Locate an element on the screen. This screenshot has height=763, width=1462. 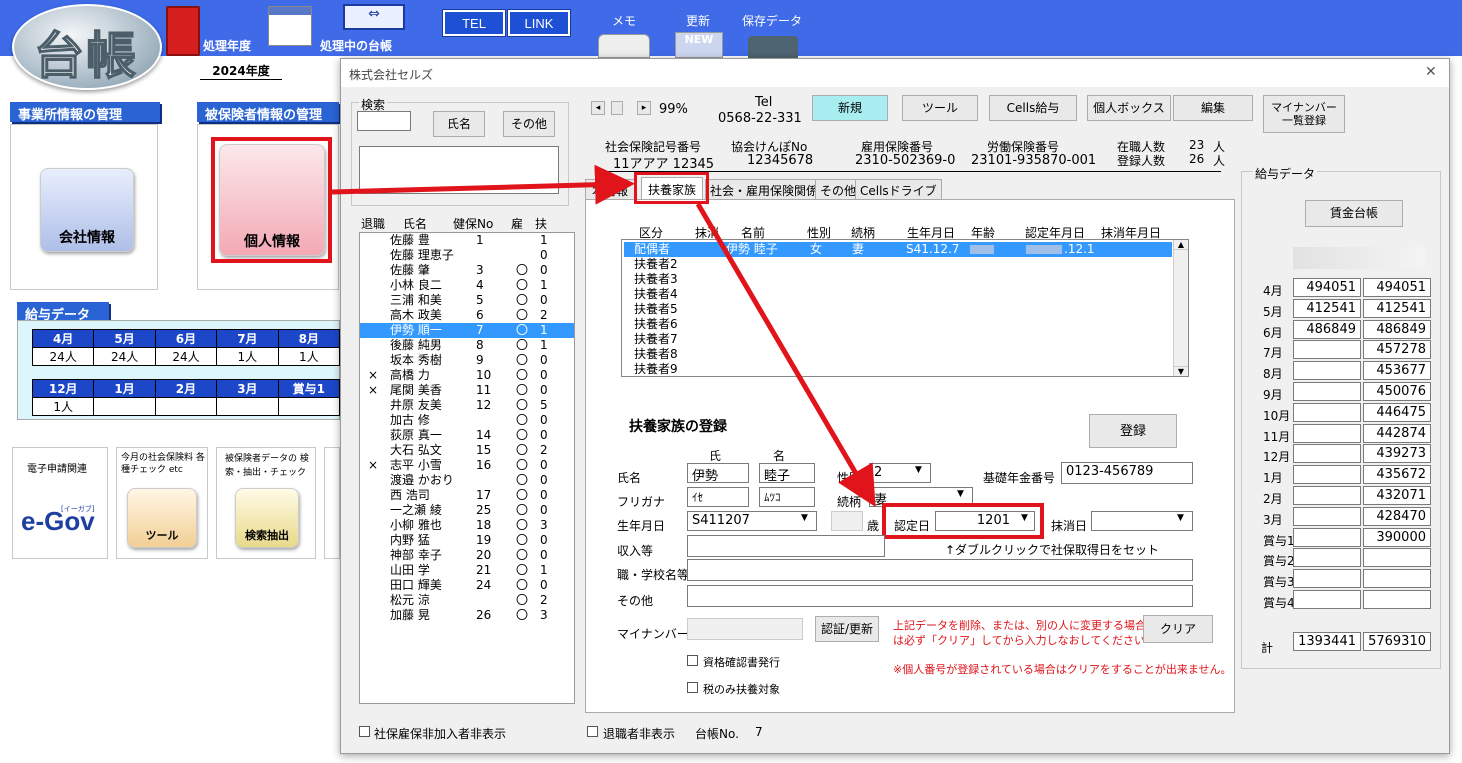
company-info-button: 会社情報 is located at coordinates (87, 210).